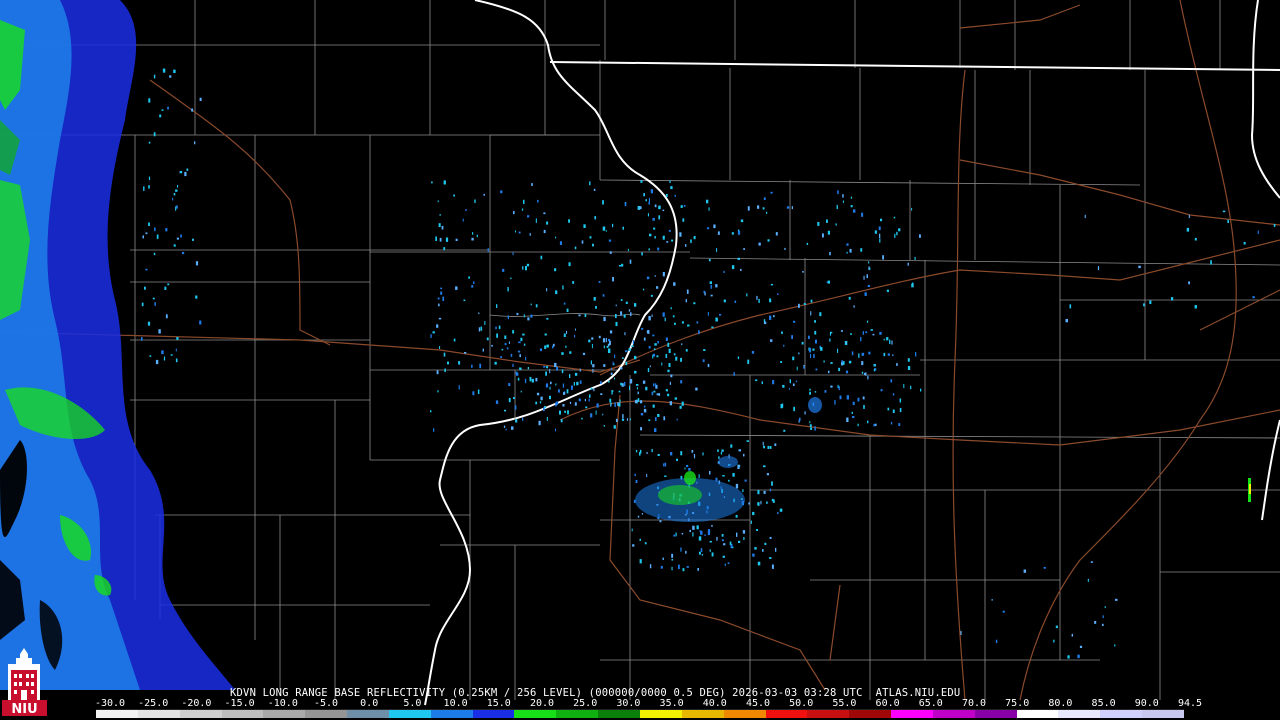  I want to click on scale-label: 45.0, so click(758, 703).